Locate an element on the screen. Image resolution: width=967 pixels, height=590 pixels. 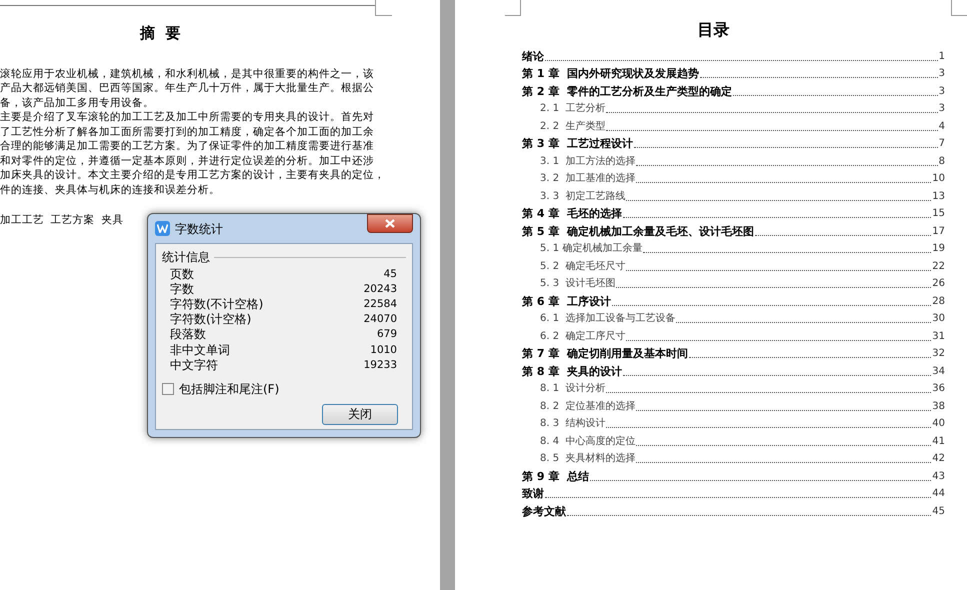
dialog-title: 字数统计 is located at coordinates (199, 229).